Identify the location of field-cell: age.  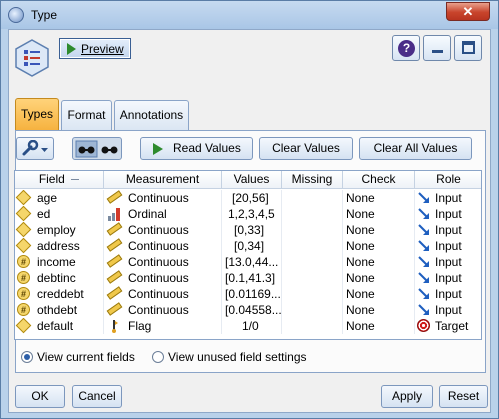
(59, 198).